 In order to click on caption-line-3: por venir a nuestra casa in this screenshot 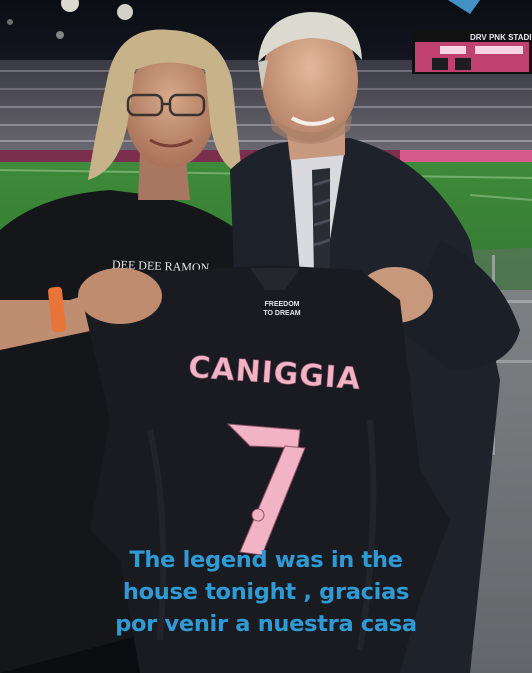, I will do `click(266, 624)`.